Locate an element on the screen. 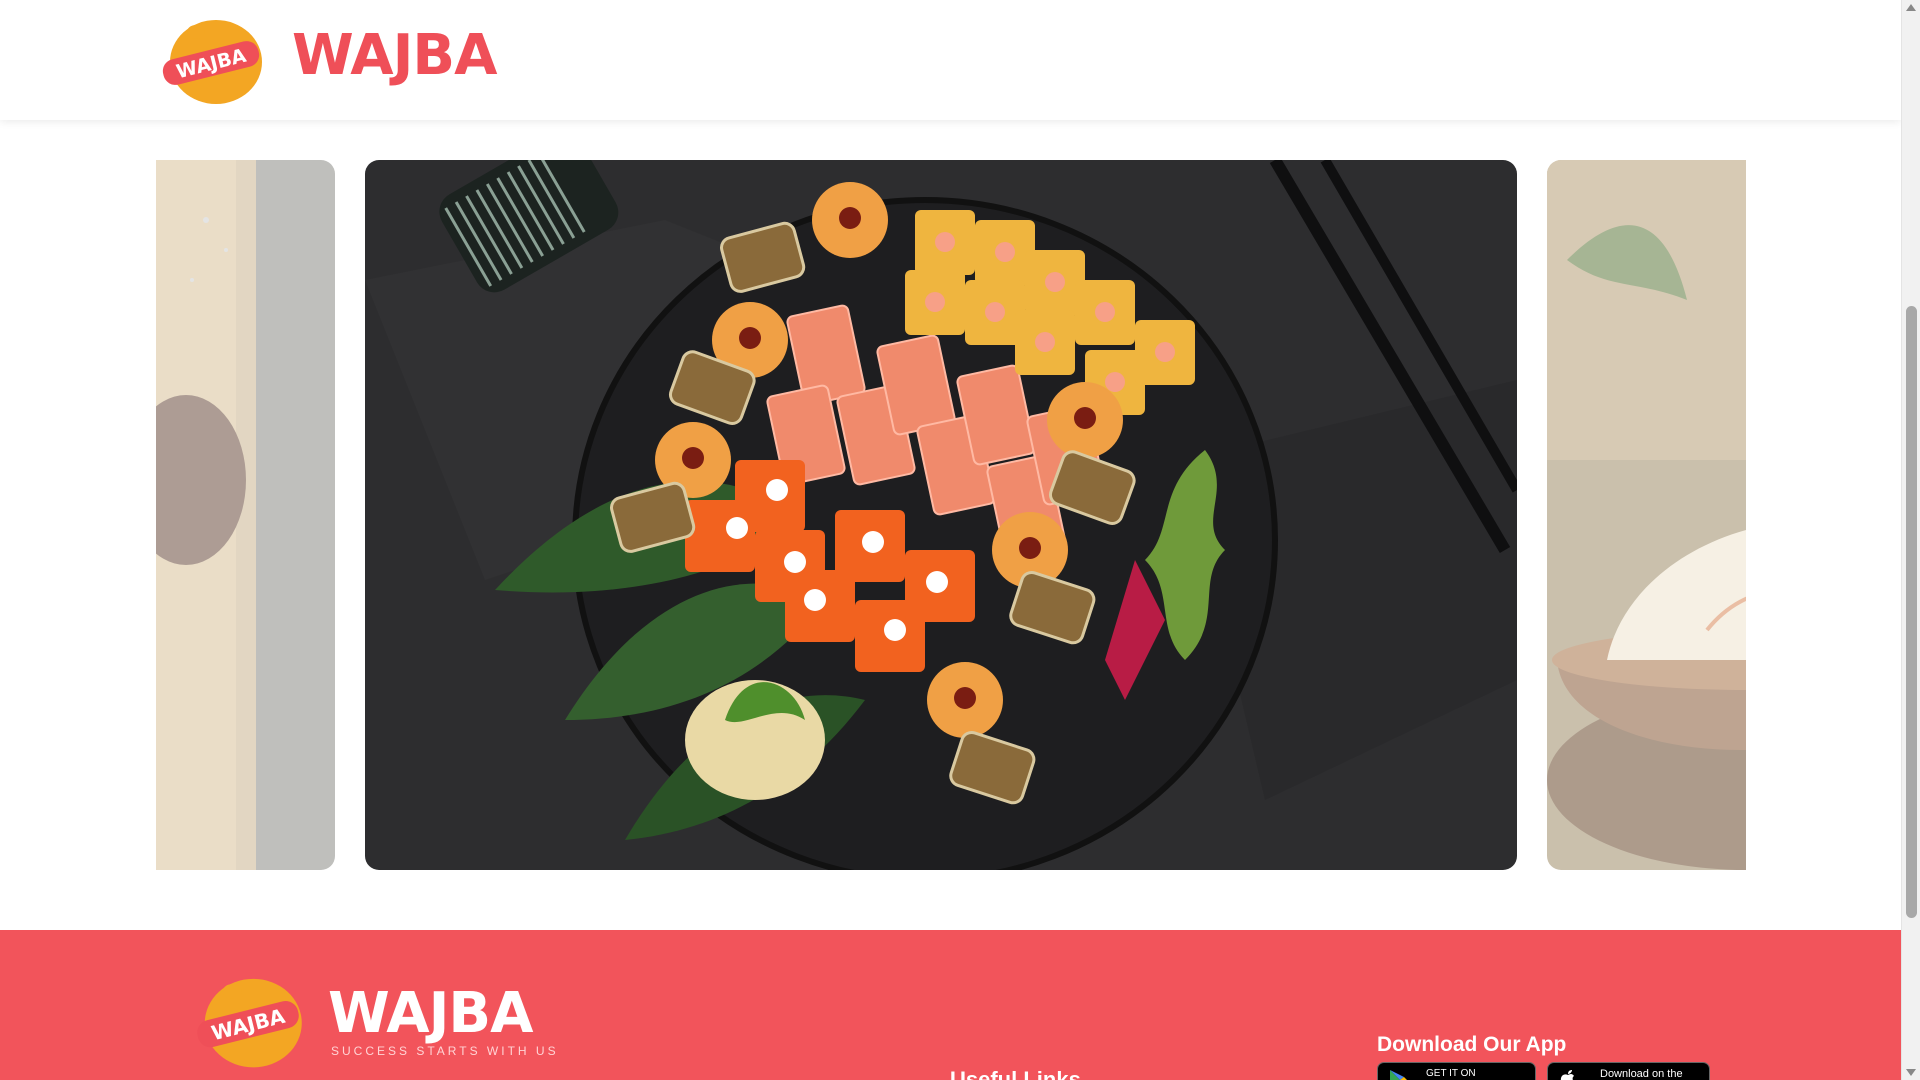 The height and width of the screenshot is (1080, 1920). google-play-icon is located at coordinates (1398, 1075).